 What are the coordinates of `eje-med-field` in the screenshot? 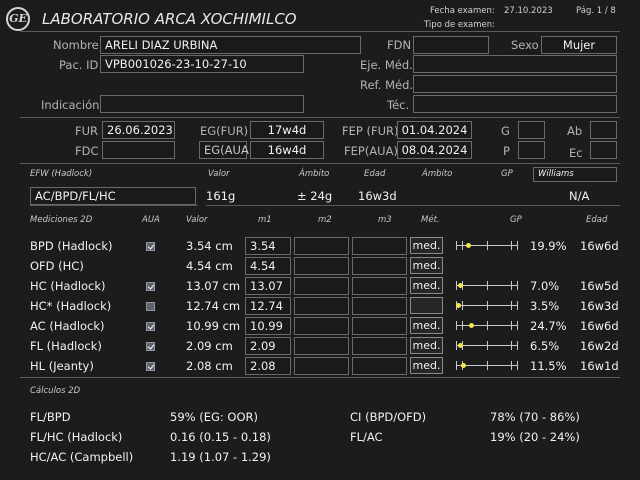 It's located at (515, 64).